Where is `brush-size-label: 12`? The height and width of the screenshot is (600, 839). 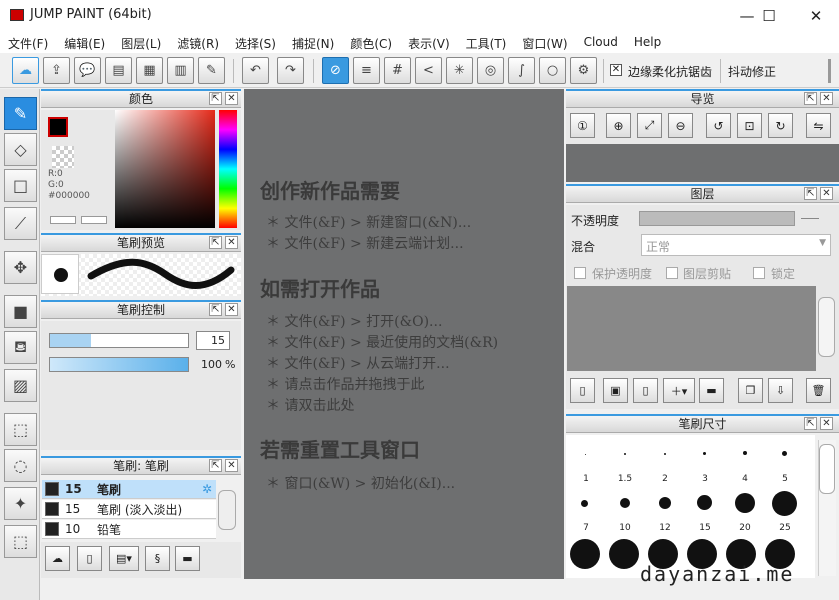 brush-size-label: 12 is located at coordinates (665, 528).